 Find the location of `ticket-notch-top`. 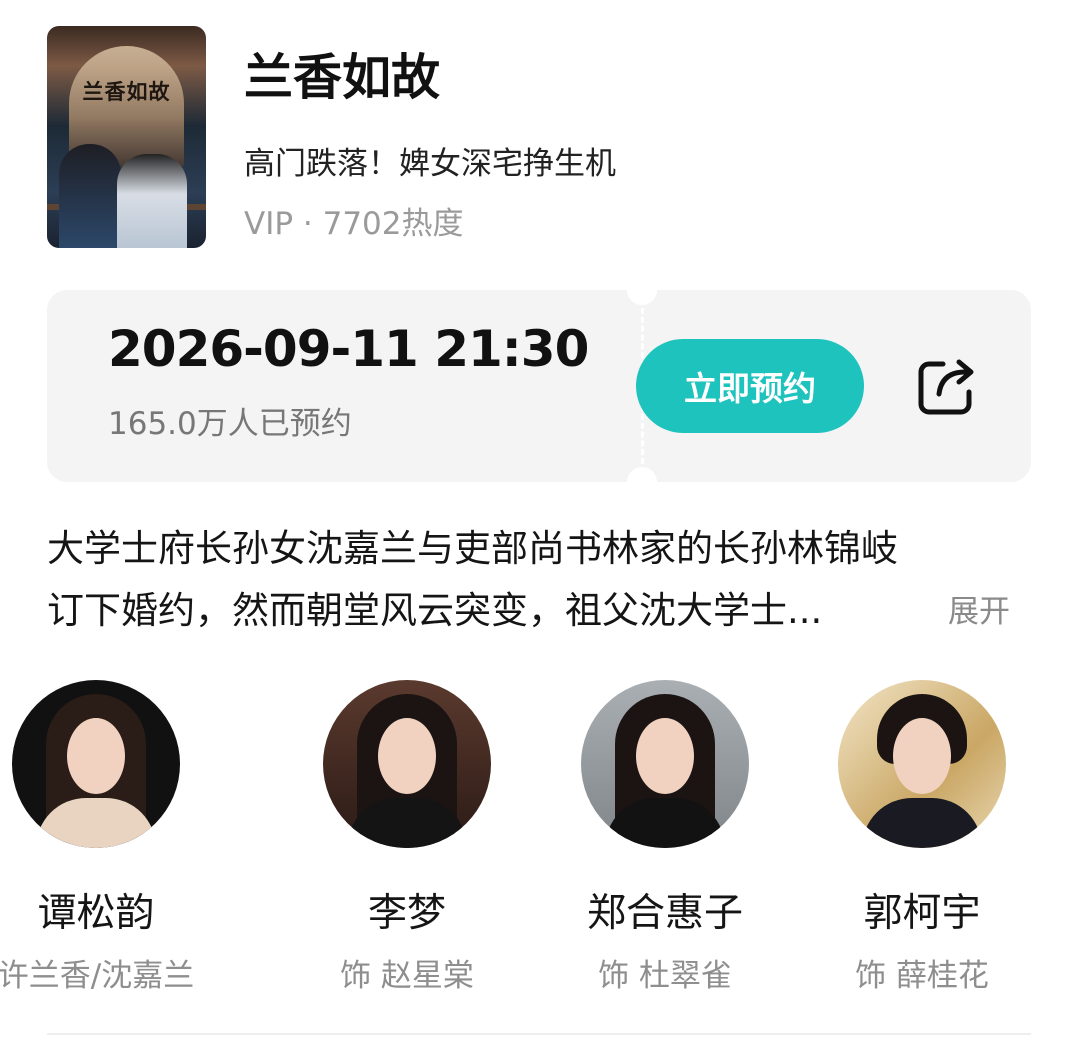

ticket-notch-top is located at coordinates (642, 290).